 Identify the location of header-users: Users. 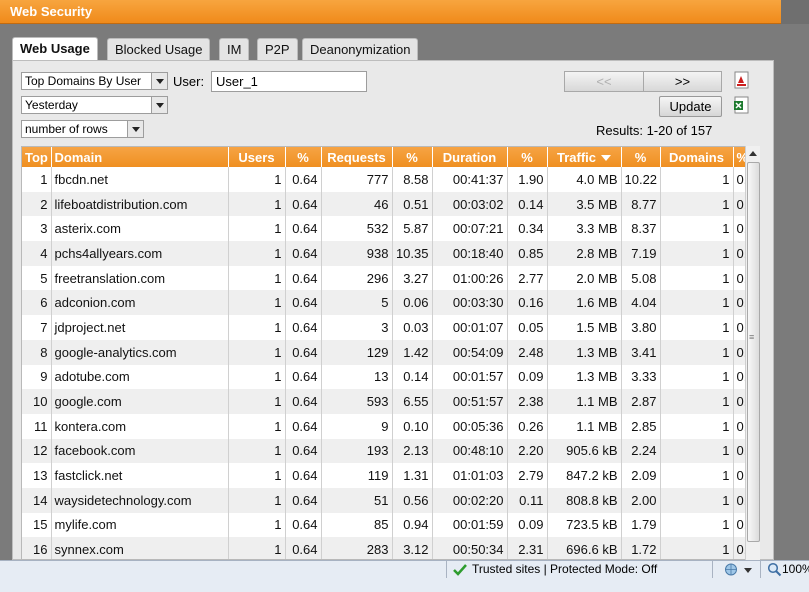
(257, 157).